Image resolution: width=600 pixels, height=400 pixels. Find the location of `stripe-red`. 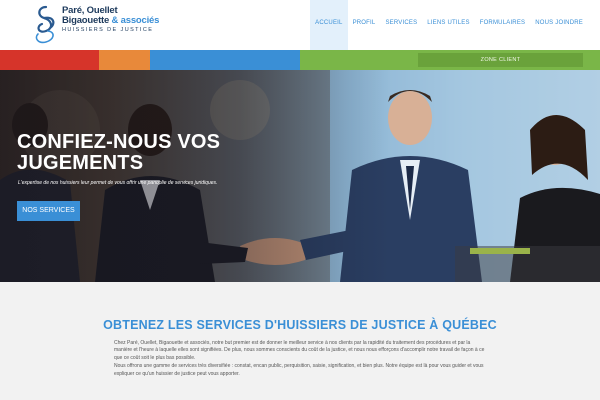

stripe-red is located at coordinates (49, 60).